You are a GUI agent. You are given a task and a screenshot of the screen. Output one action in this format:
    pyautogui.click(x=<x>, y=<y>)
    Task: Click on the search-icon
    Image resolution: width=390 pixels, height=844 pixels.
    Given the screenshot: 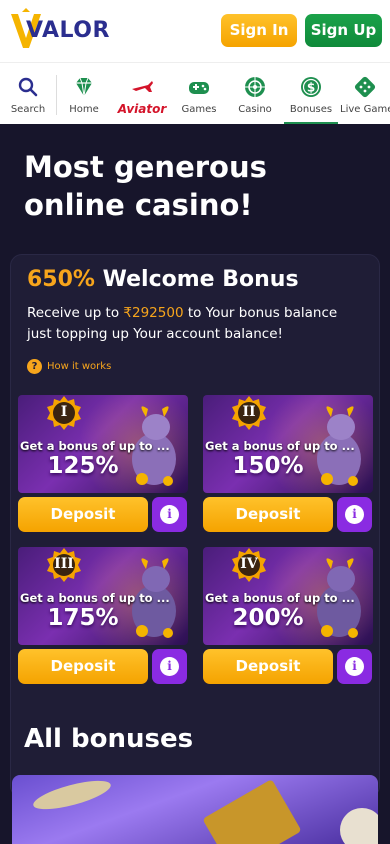 What is the action you would take?
    pyautogui.click(x=28, y=87)
    